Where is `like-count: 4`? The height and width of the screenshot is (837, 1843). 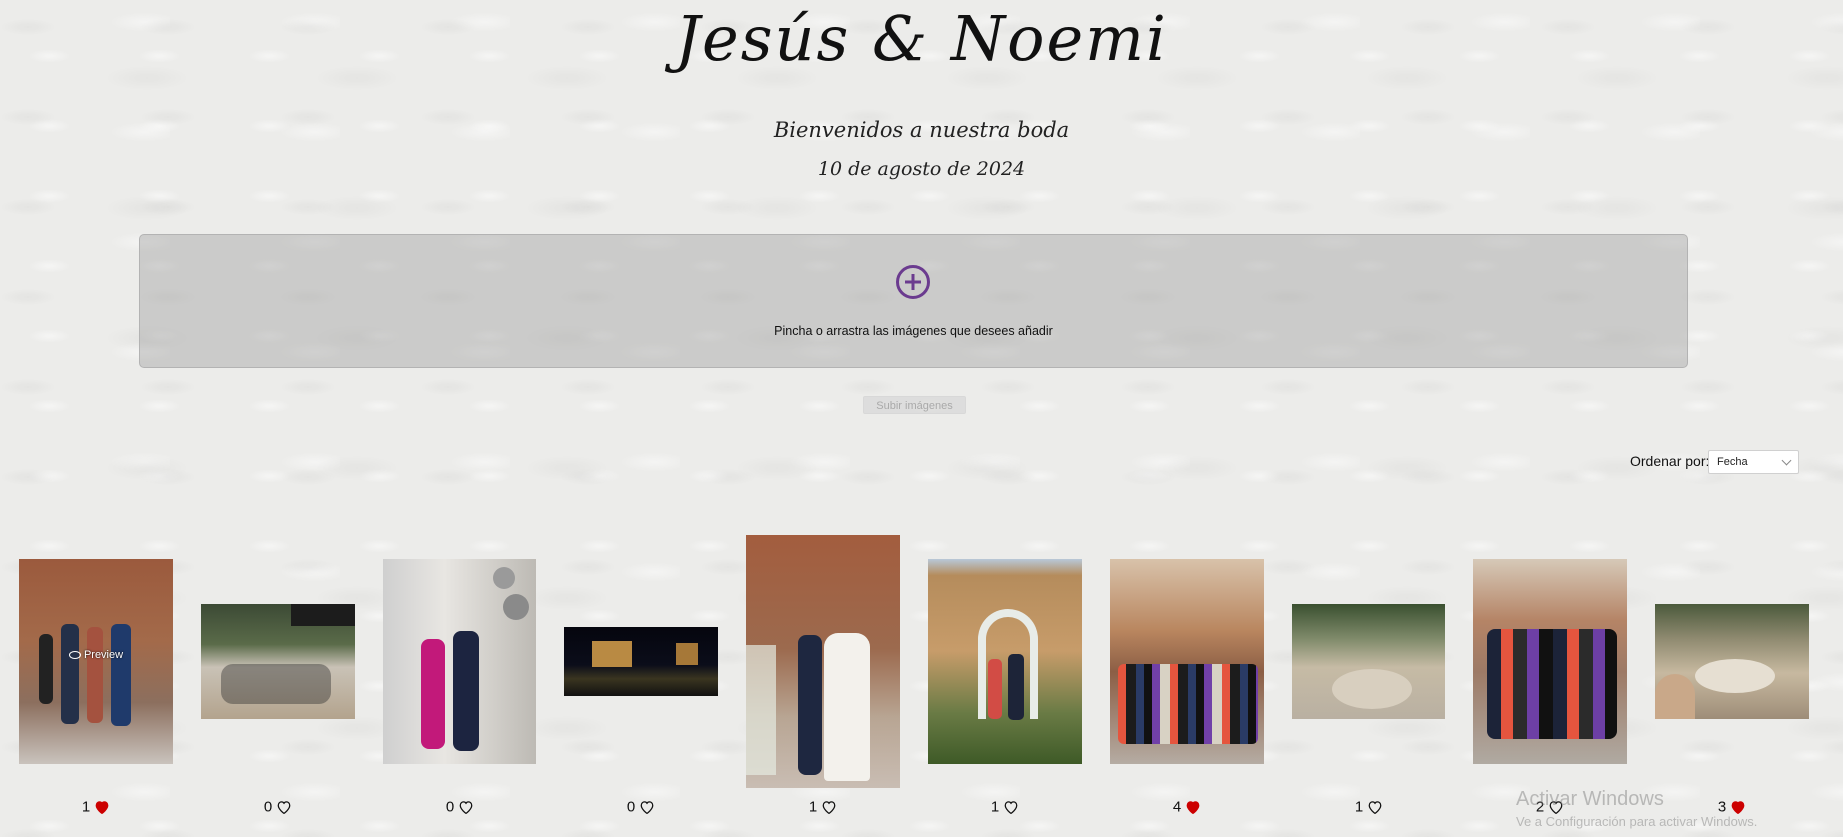
like-count: 4 is located at coordinates (1177, 807).